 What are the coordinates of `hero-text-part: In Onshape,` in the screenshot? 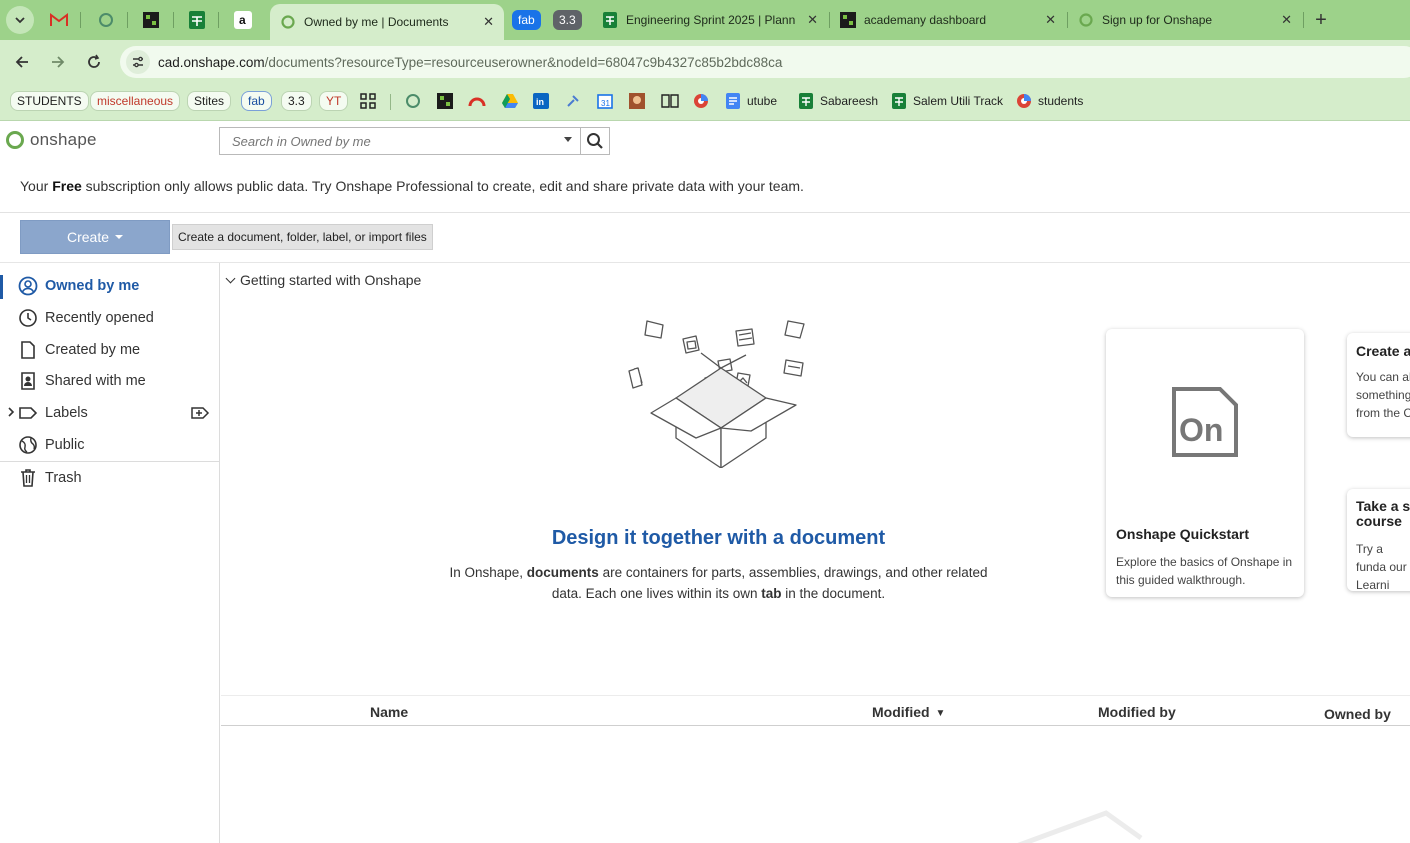 It's located at (488, 572).